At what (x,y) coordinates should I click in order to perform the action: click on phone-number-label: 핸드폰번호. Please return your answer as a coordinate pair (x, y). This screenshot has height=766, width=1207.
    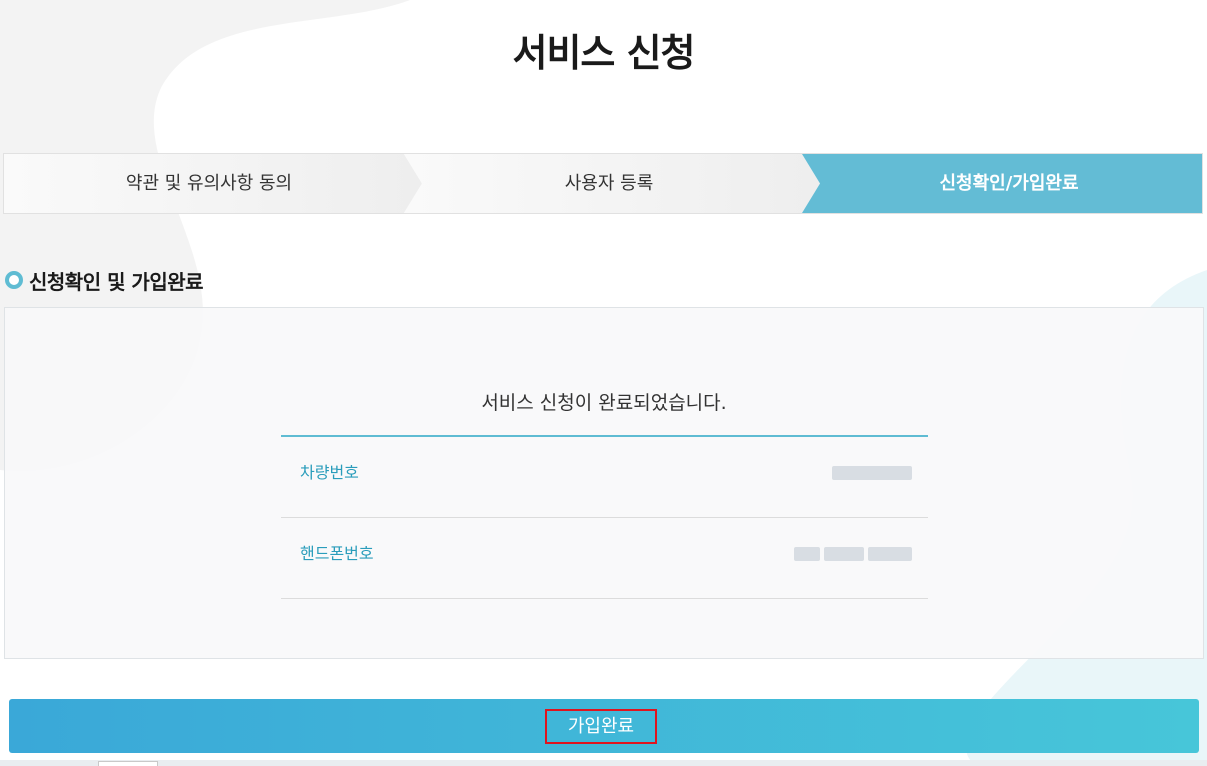
    Looking at the image, I should click on (337, 553).